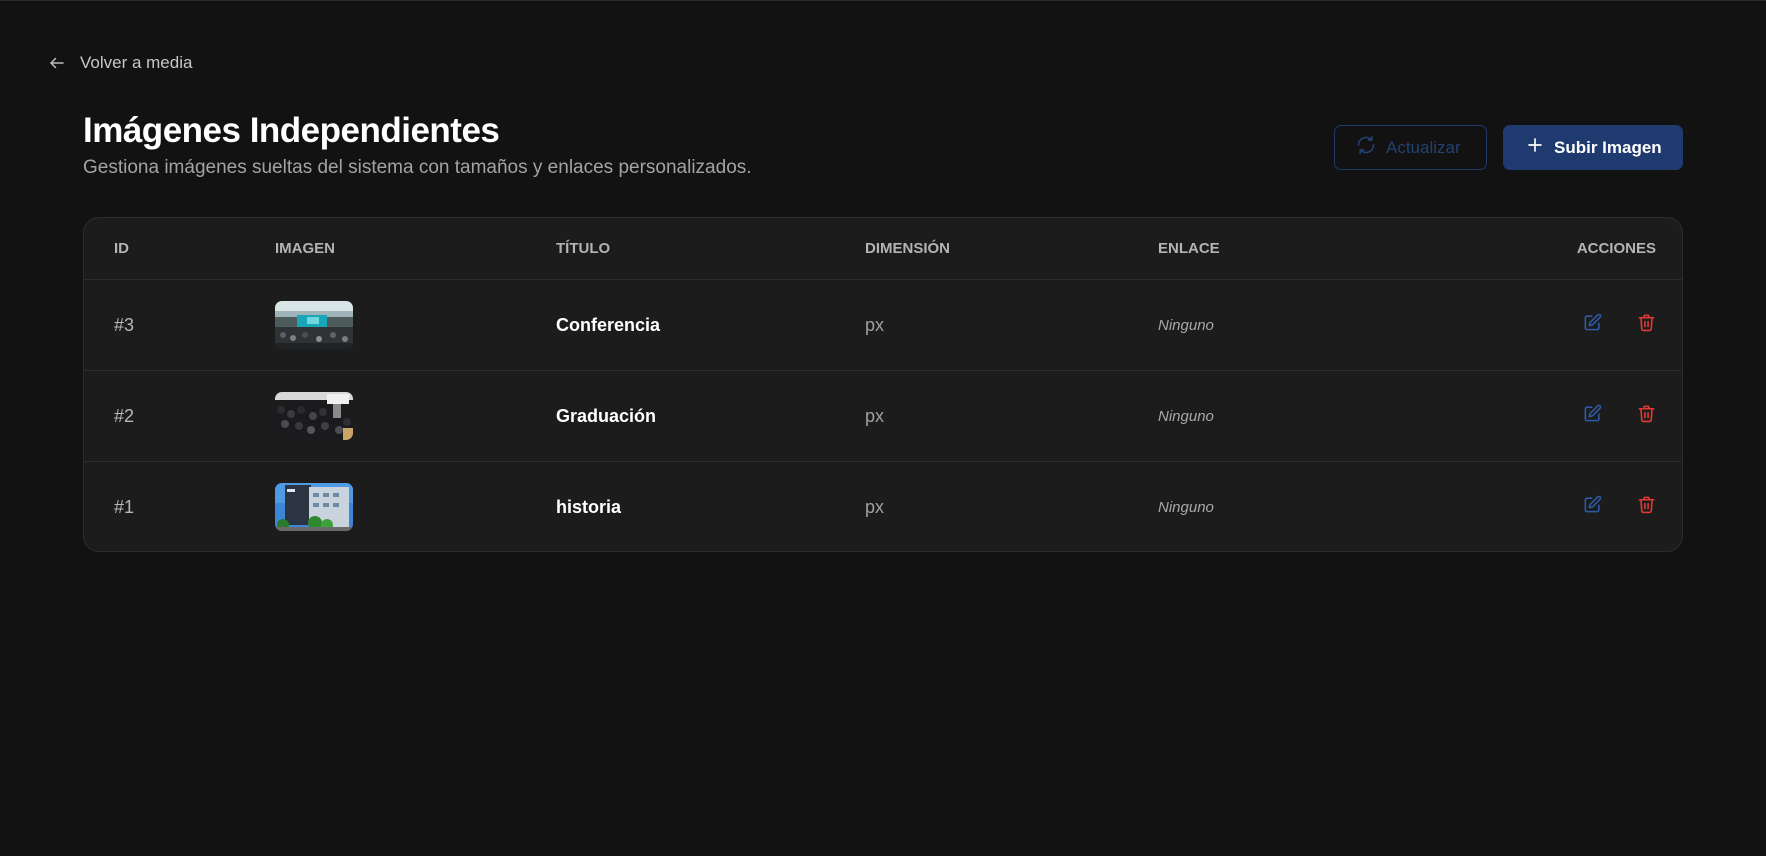  Describe the element at coordinates (608, 324) in the screenshot. I see `row-title: Conferencia` at that location.